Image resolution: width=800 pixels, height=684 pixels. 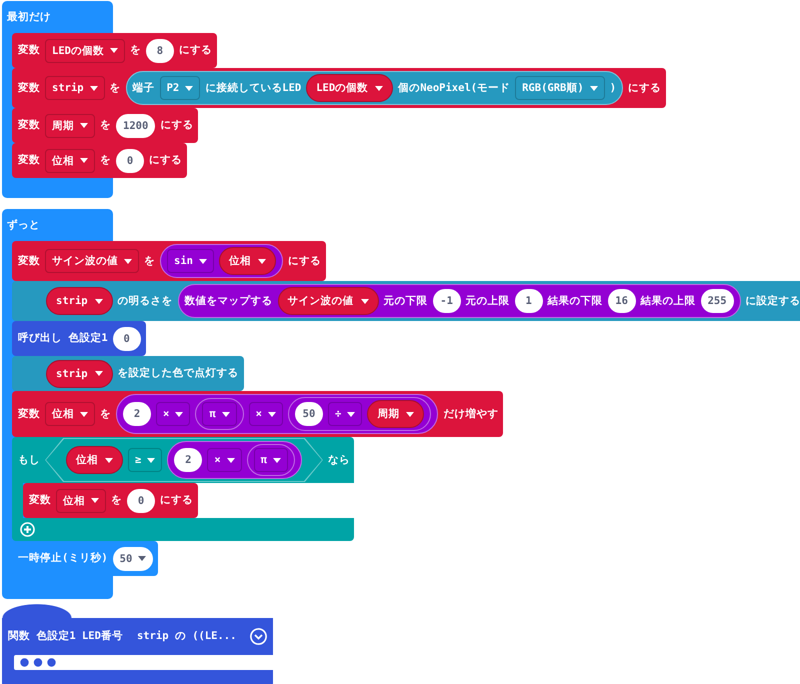 I want to click on block-label: 元の下限, so click(x=406, y=301).